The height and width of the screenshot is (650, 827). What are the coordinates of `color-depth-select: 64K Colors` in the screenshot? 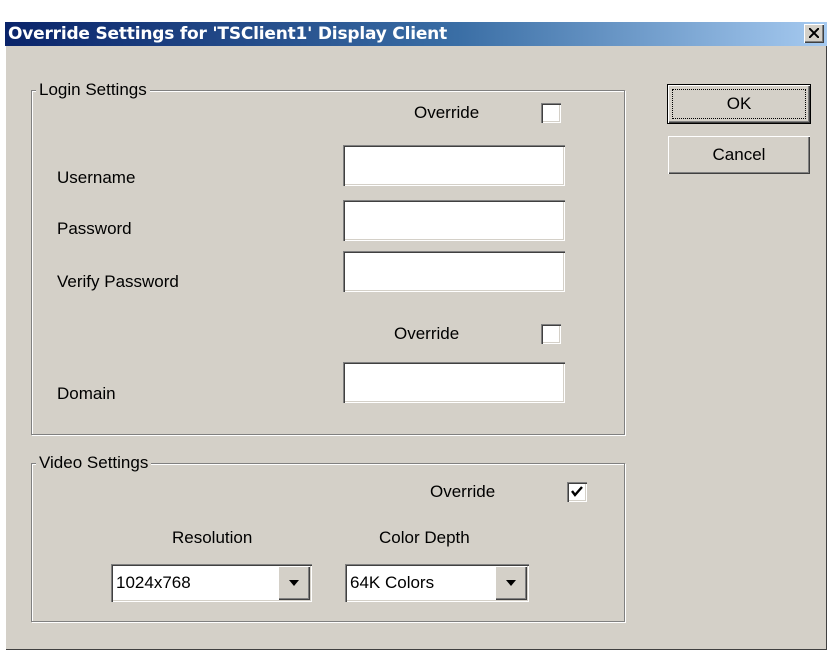 It's located at (437, 583).